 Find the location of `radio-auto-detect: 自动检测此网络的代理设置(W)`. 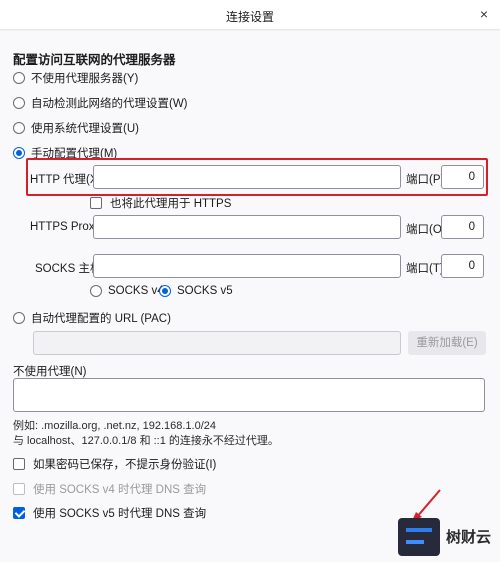

radio-auto-detect: 自动检测此网络的代理设置(W) is located at coordinates (100, 103).